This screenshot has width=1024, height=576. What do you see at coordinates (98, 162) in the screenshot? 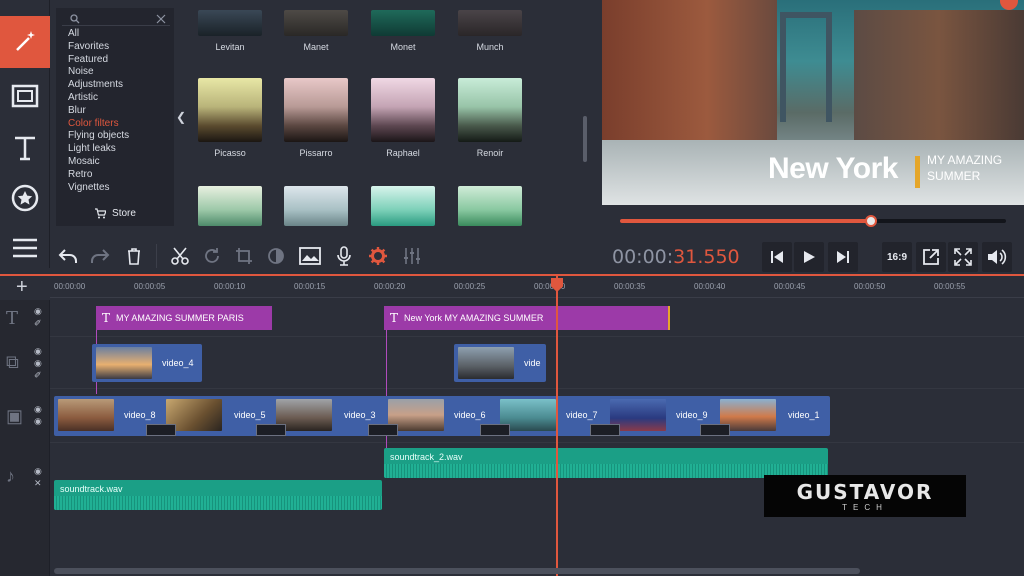
I see `category-item: Mosaic` at bounding box center [98, 162].